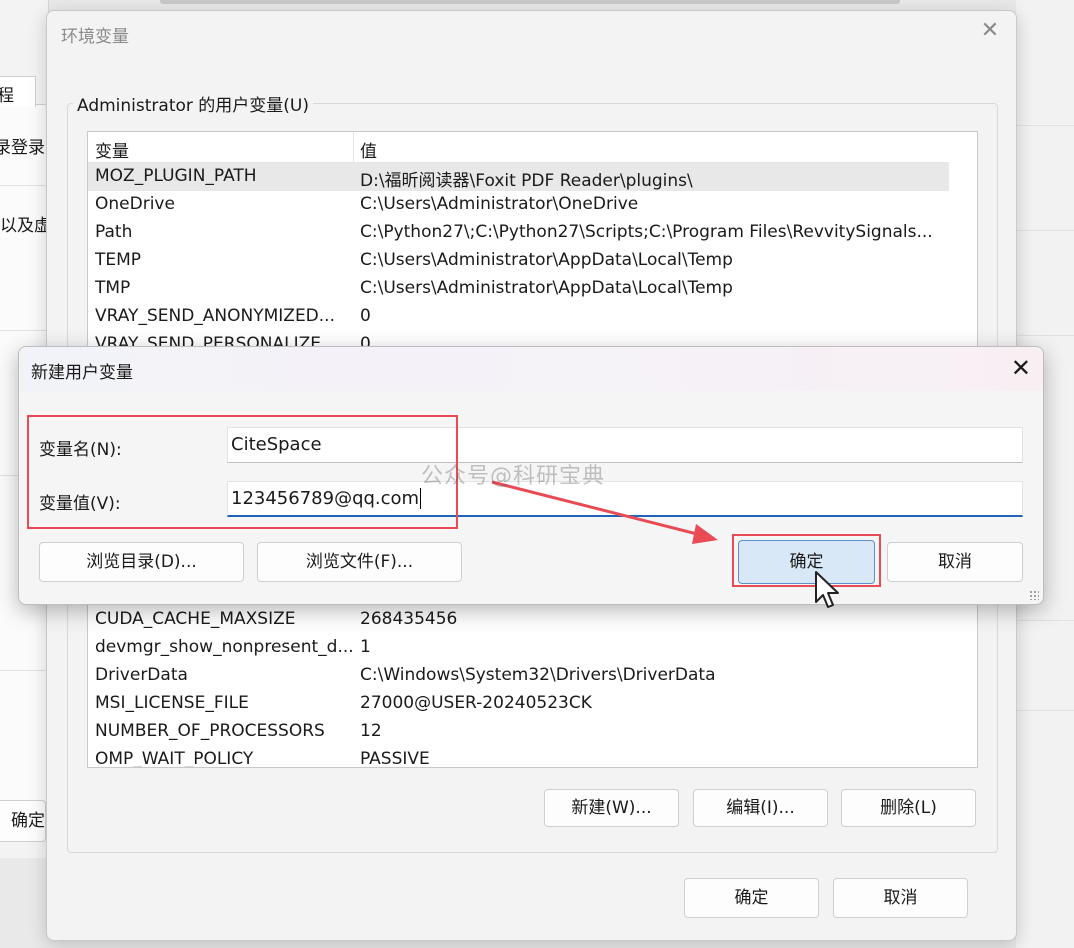 This screenshot has width=1074, height=948. Describe the element at coordinates (25, 226) in the screenshot. I see `text-fragment: 以及虚` at that location.